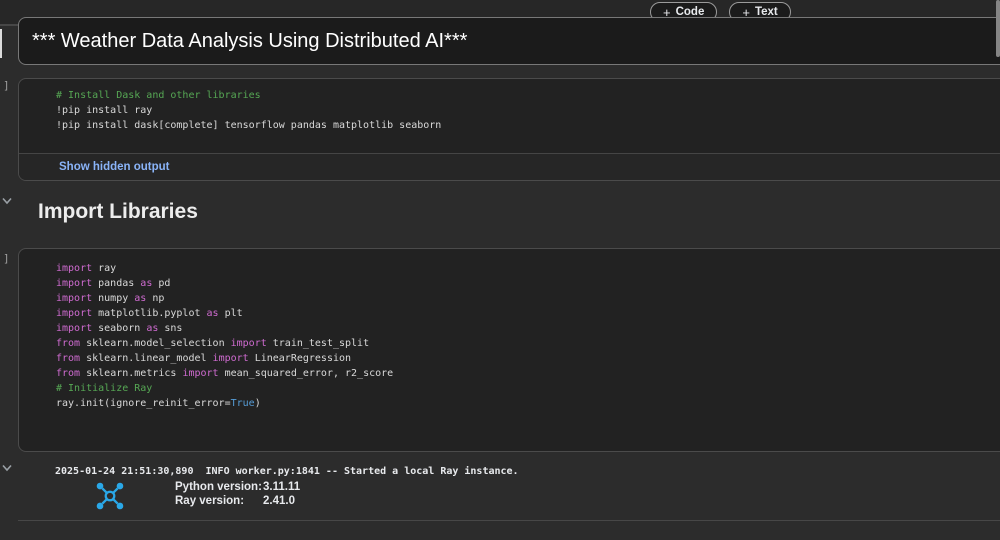 The image size is (1000, 540). Describe the element at coordinates (528, 110) in the screenshot. I see `code-line: !pip install ray` at that location.